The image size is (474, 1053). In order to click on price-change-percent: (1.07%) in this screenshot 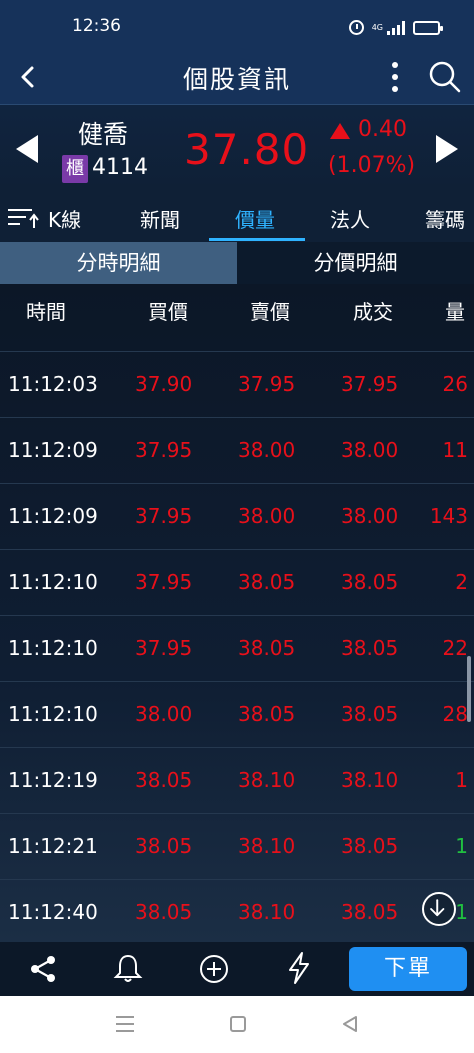, I will do `click(372, 165)`.